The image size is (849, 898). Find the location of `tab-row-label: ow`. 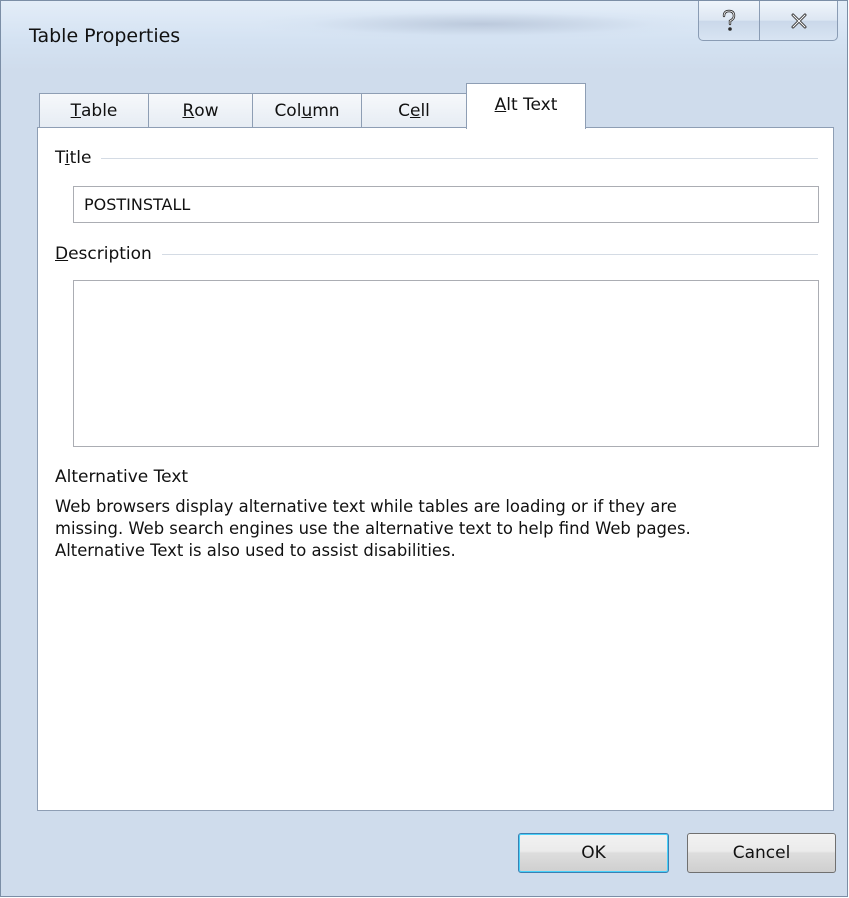

tab-row-label: ow is located at coordinates (206, 111).